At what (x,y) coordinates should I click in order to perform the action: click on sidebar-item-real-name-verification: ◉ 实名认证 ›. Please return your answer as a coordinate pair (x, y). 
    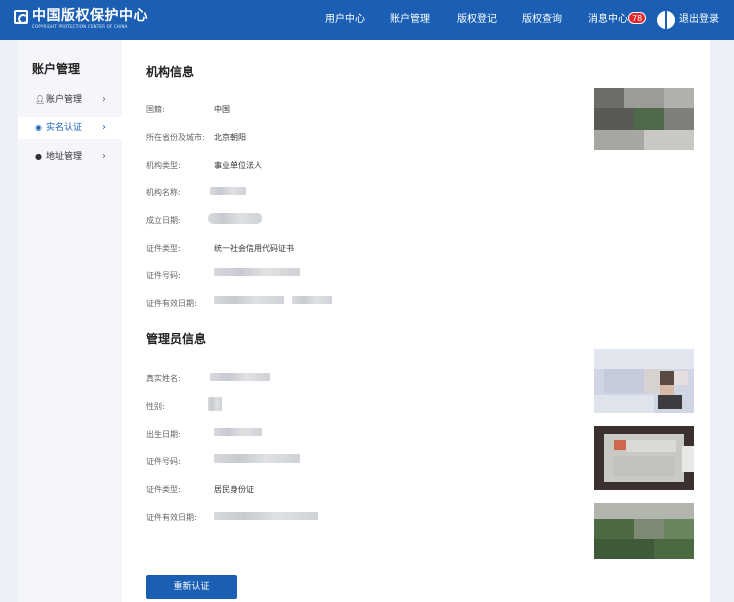
    Looking at the image, I should click on (70, 128).